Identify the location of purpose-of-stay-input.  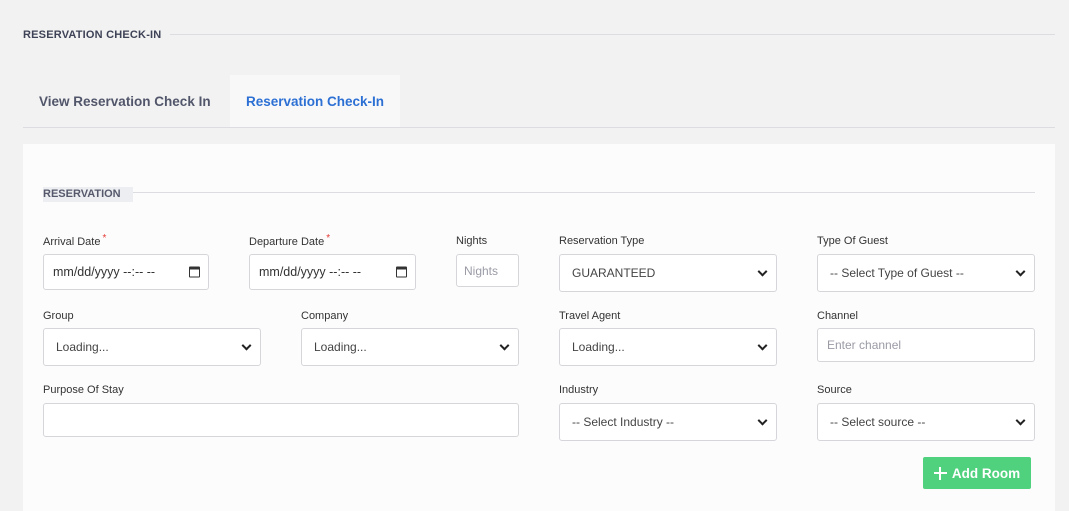
(281, 420).